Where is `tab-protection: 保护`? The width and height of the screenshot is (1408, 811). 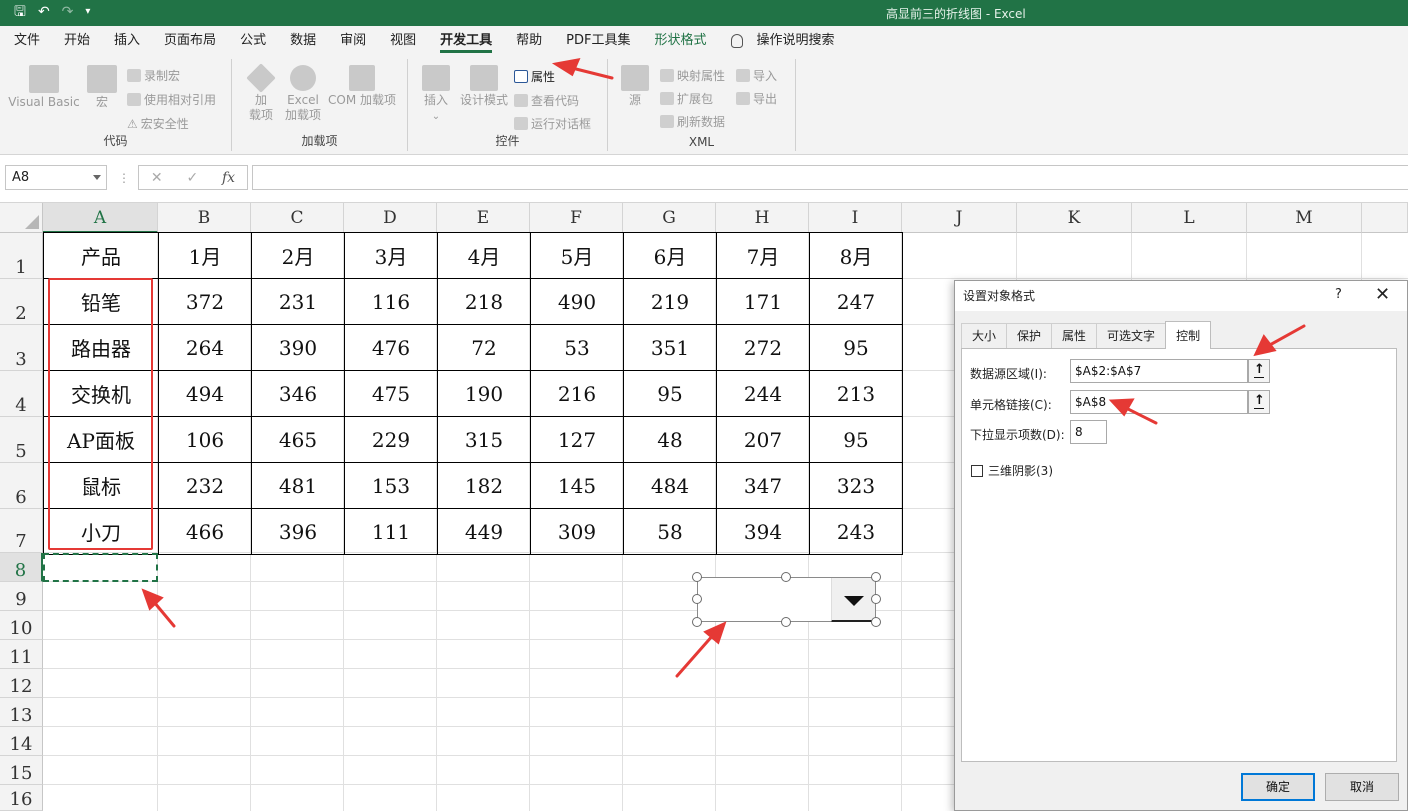 tab-protection: 保护 is located at coordinates (1029, 336).